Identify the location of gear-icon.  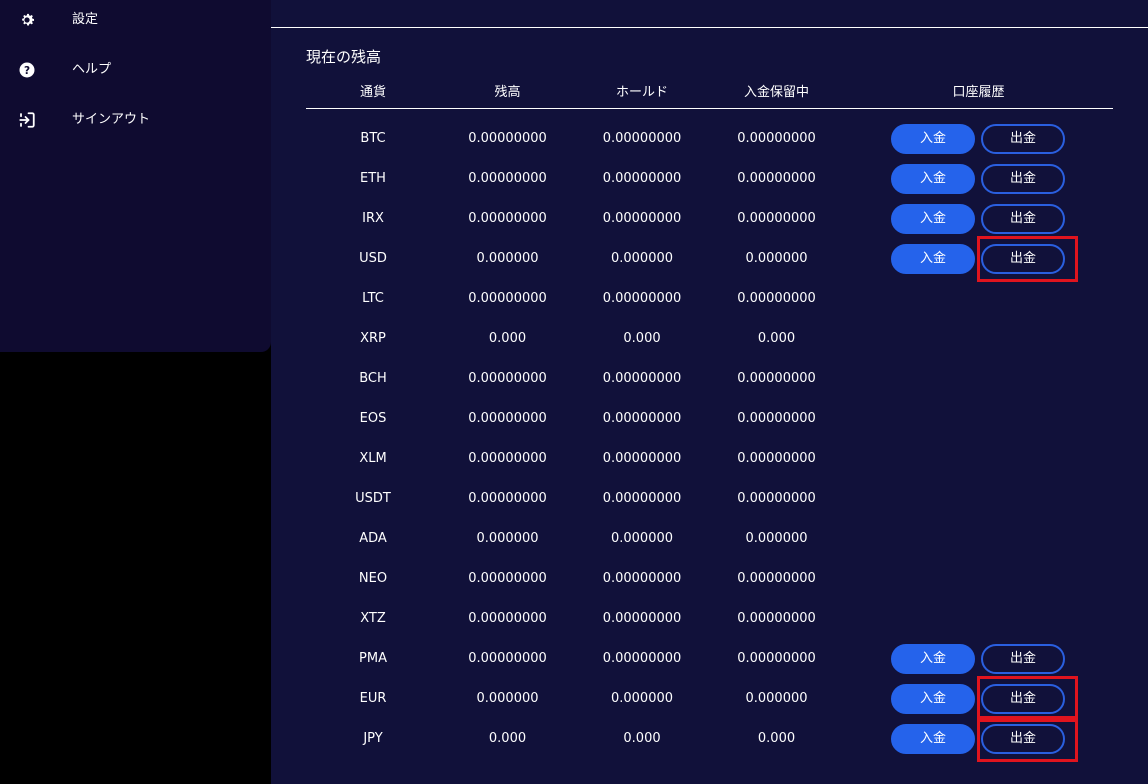
(27, 20).